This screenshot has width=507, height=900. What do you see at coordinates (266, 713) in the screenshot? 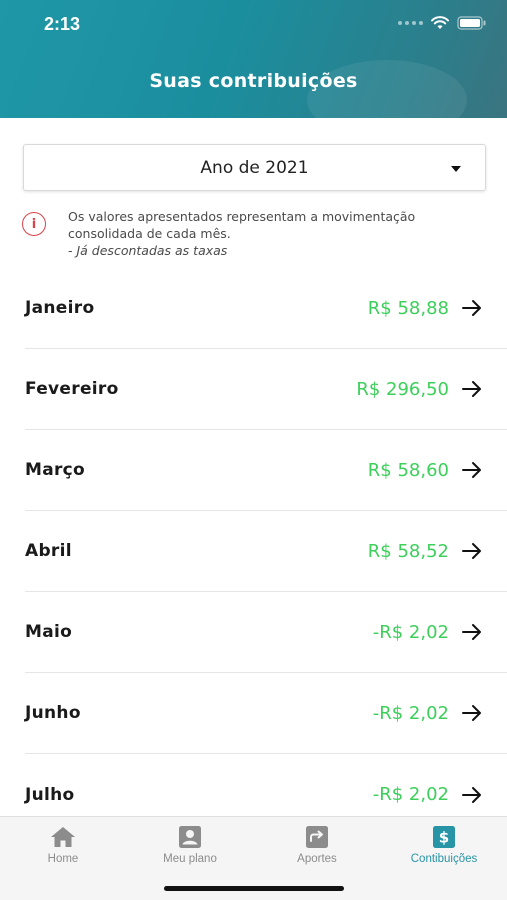
I see `month-row-junho: Junho -R$ 2,02` at bounding box center [266, 713].